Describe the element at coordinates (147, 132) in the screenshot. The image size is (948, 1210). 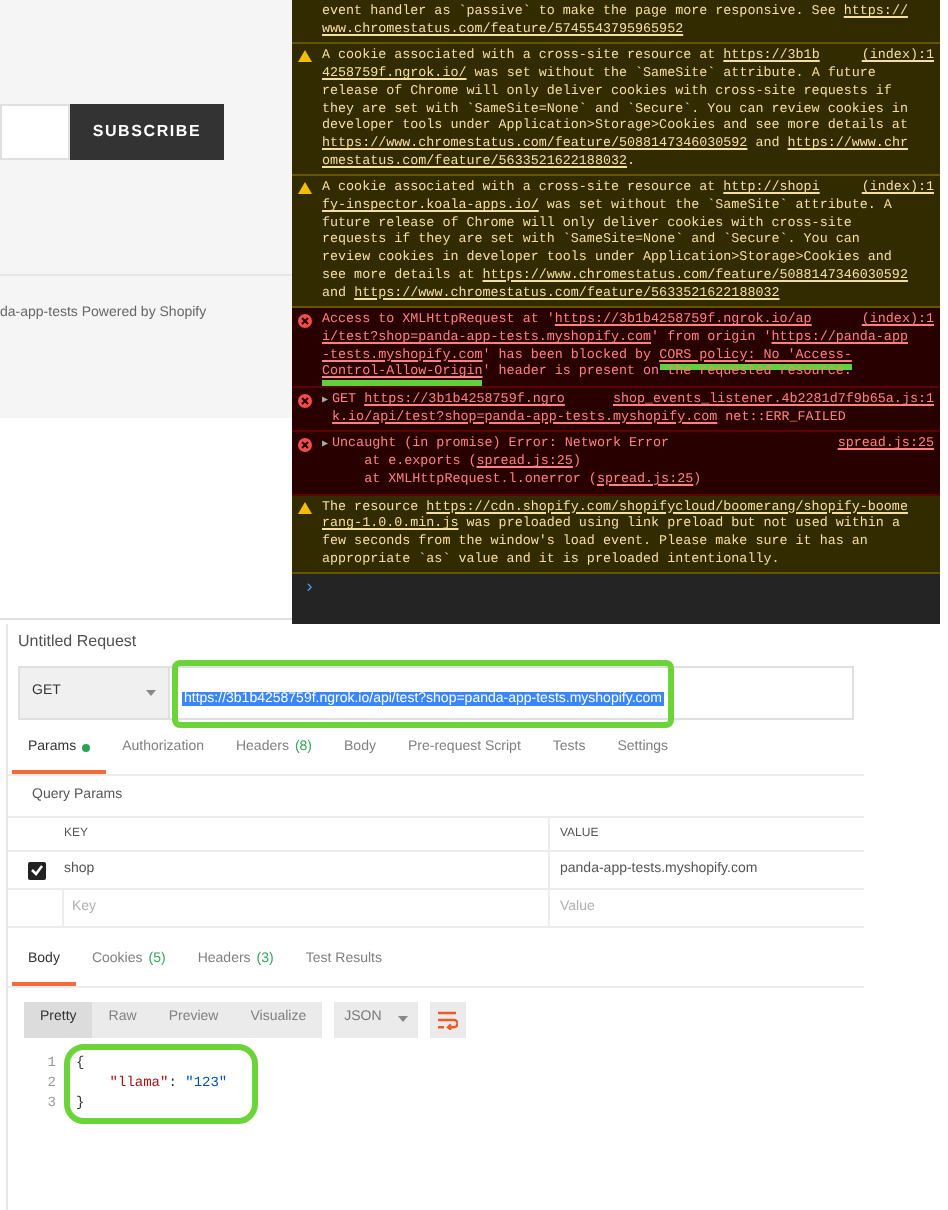
I see `subscribe-button: SUBSCRIBE` at that location.